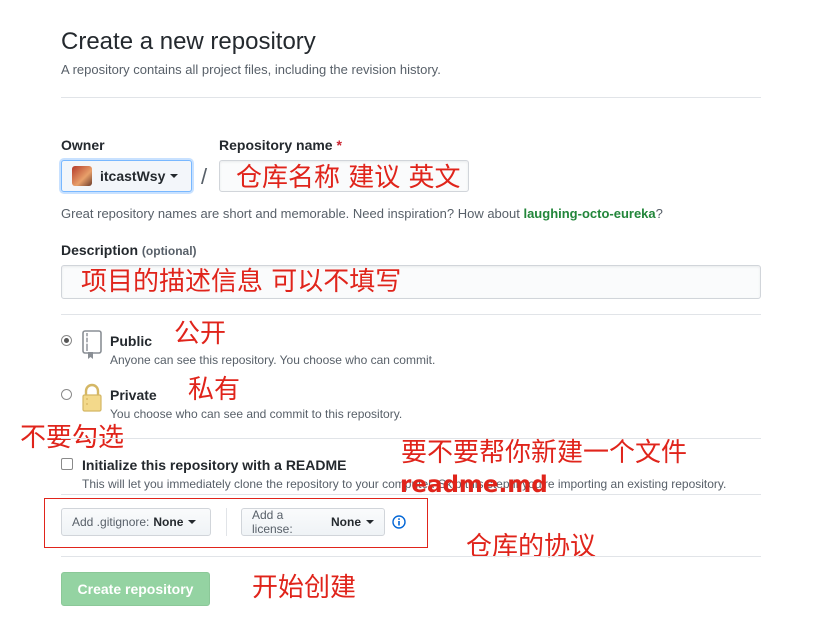 The width and height of the screenshot is (835, 629). What do you see at coordinates (72, 438) in the screenshot?
I see `annotation-no-check: 不要勾选` at bounding box center [72, 438].